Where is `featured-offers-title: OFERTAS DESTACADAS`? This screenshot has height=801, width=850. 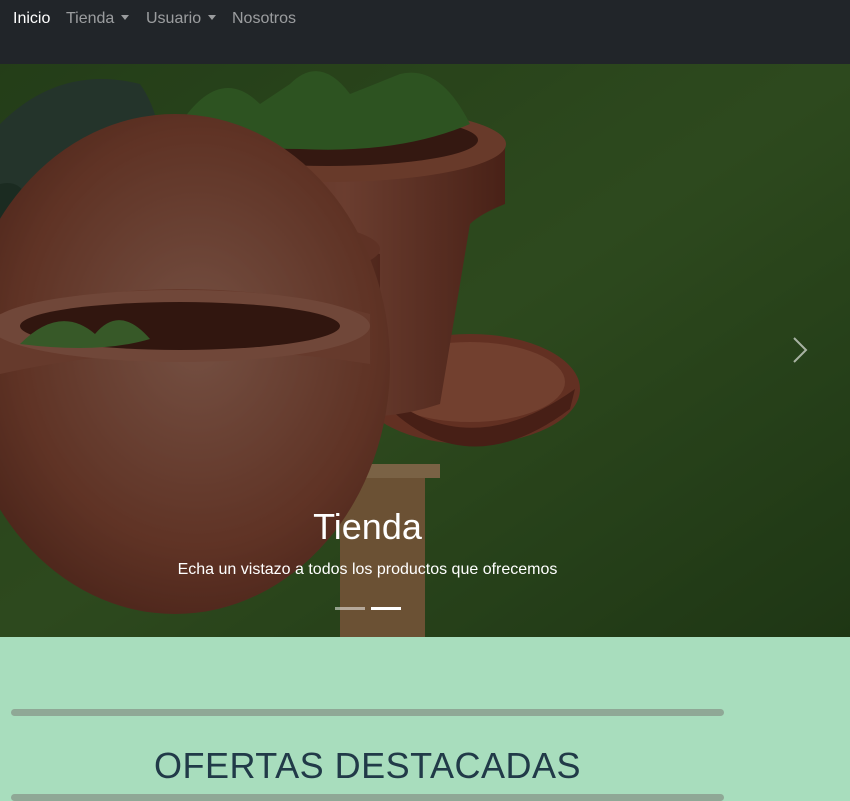
featured-offers-title: OFERTAS DESTACADAS is located at coordinates (367, 765).